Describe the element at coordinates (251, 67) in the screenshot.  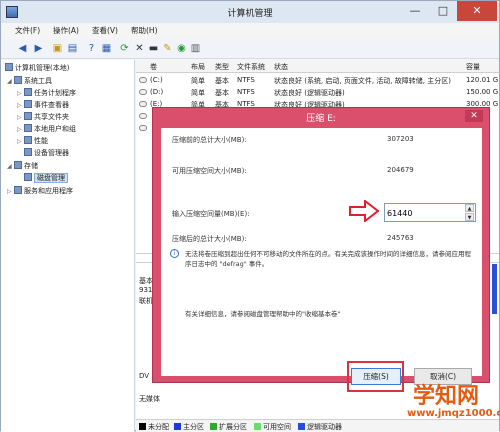
I see `col-filesystem: 文件系统` at that location.